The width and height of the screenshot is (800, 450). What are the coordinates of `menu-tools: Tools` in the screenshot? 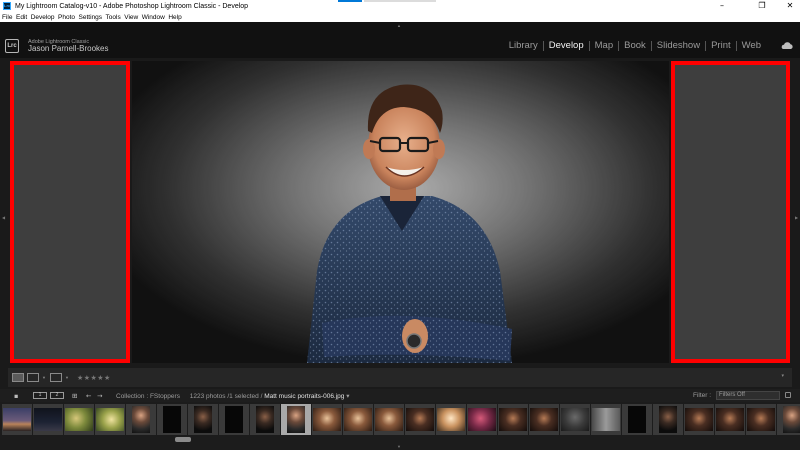 It's located at (113, 17).